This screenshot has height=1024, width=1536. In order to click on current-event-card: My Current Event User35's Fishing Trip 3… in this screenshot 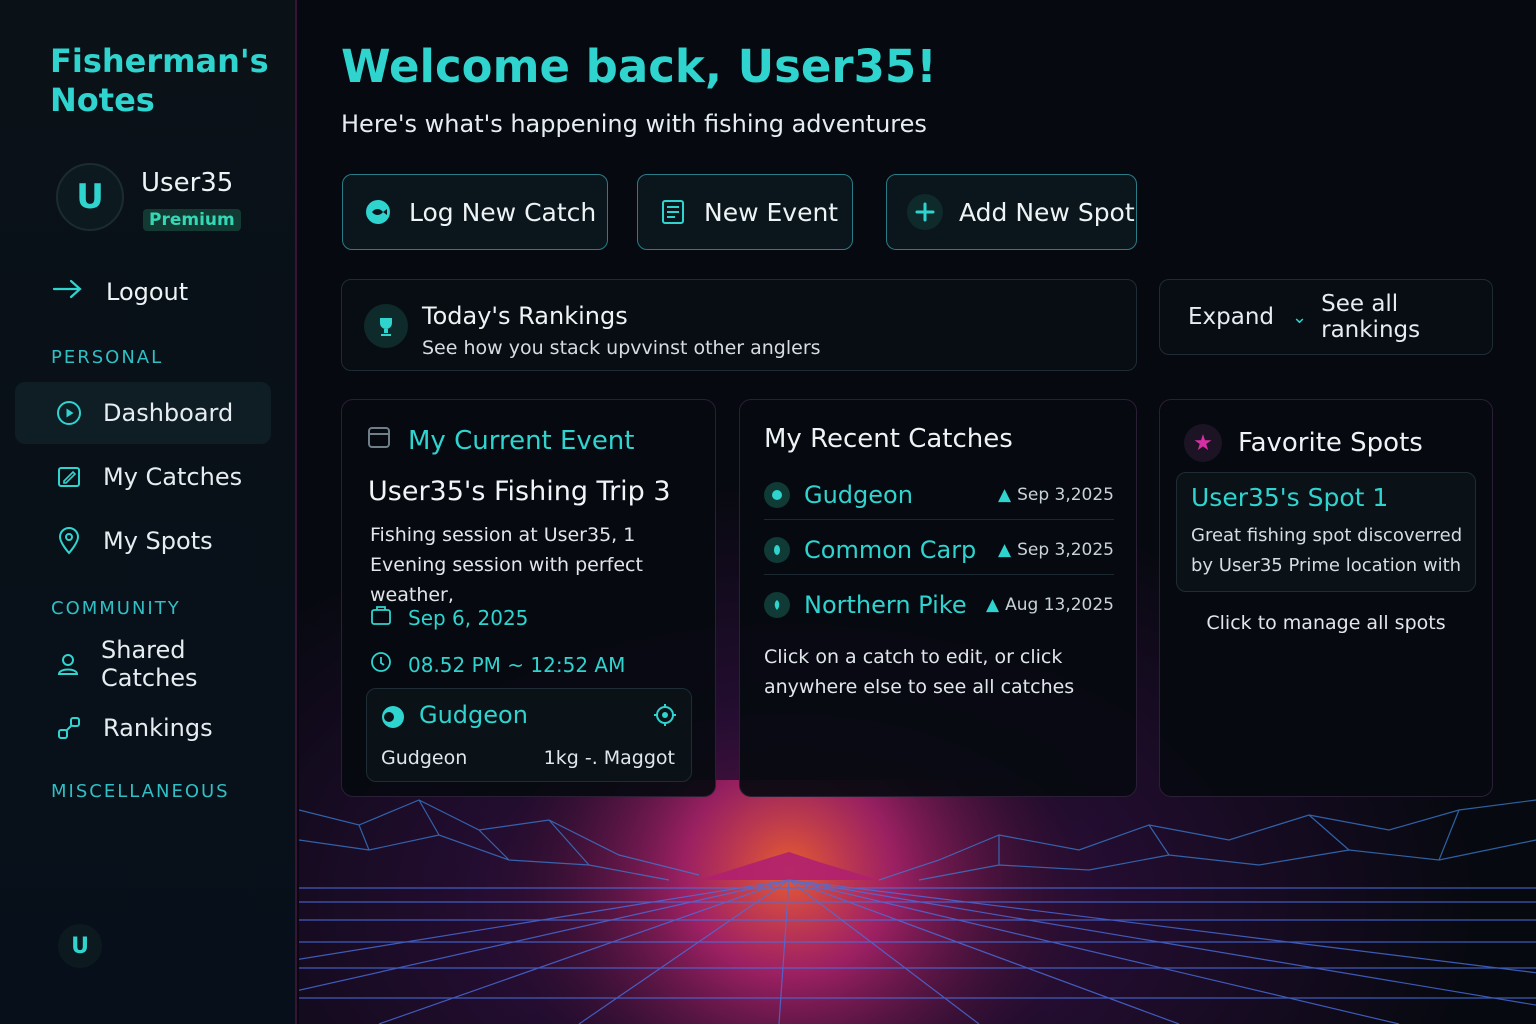, I will do `click(528, 598)`.